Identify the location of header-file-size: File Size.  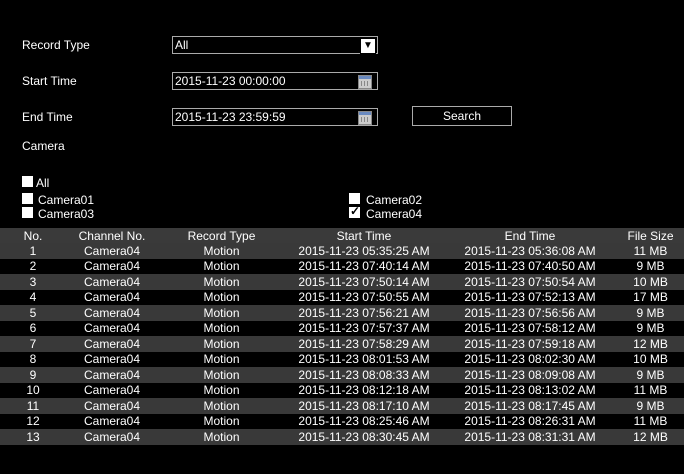
(650, 235).